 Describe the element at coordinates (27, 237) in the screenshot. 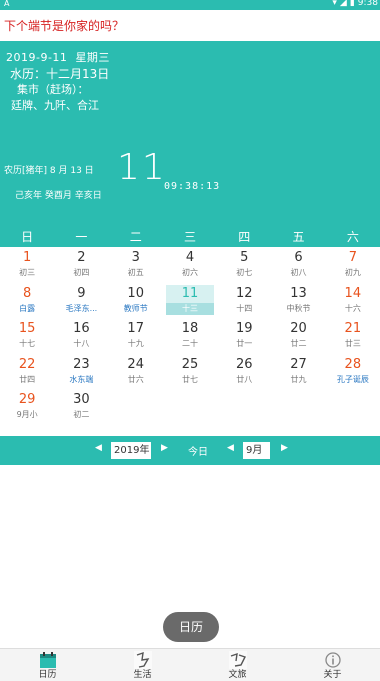

I see `weekday-label: 日` at that location.